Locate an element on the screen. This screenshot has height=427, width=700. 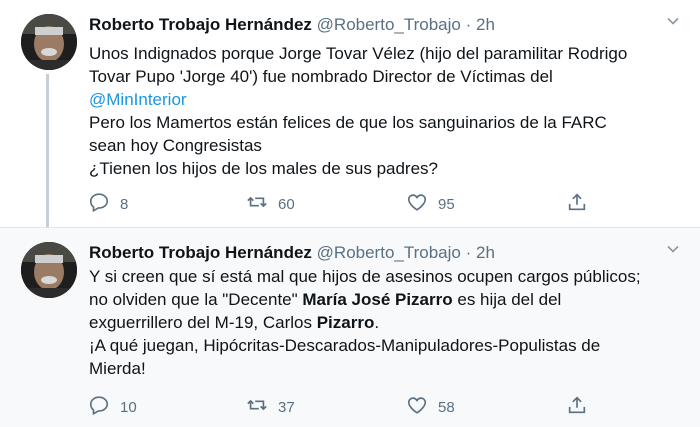
reply-count: 10 is located at coordinates (128, 407).